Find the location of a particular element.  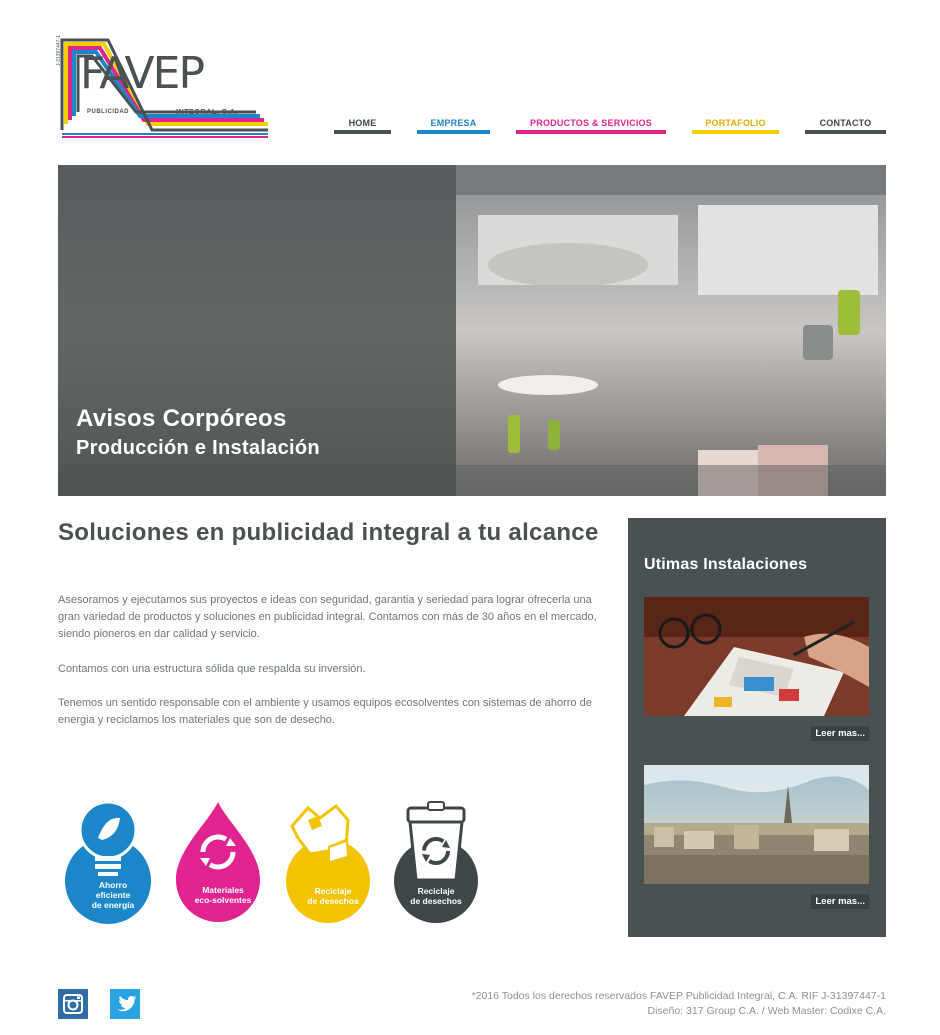

installation-thumb-web-design is located at coordinates (756, 656).